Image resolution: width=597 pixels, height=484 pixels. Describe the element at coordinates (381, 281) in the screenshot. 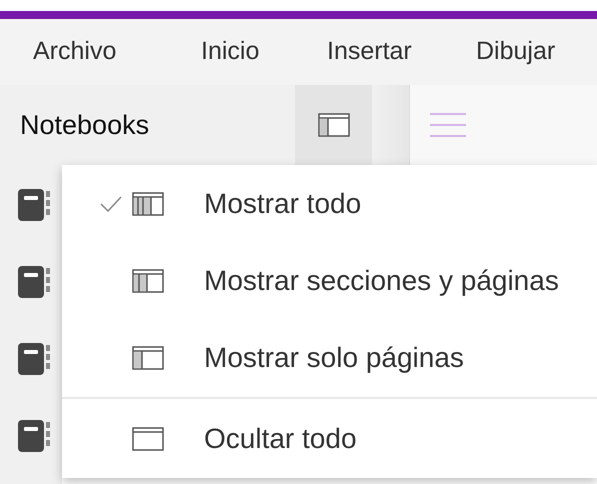

I see `menu-item-label: Mostrar secciones y páginas` at that location.